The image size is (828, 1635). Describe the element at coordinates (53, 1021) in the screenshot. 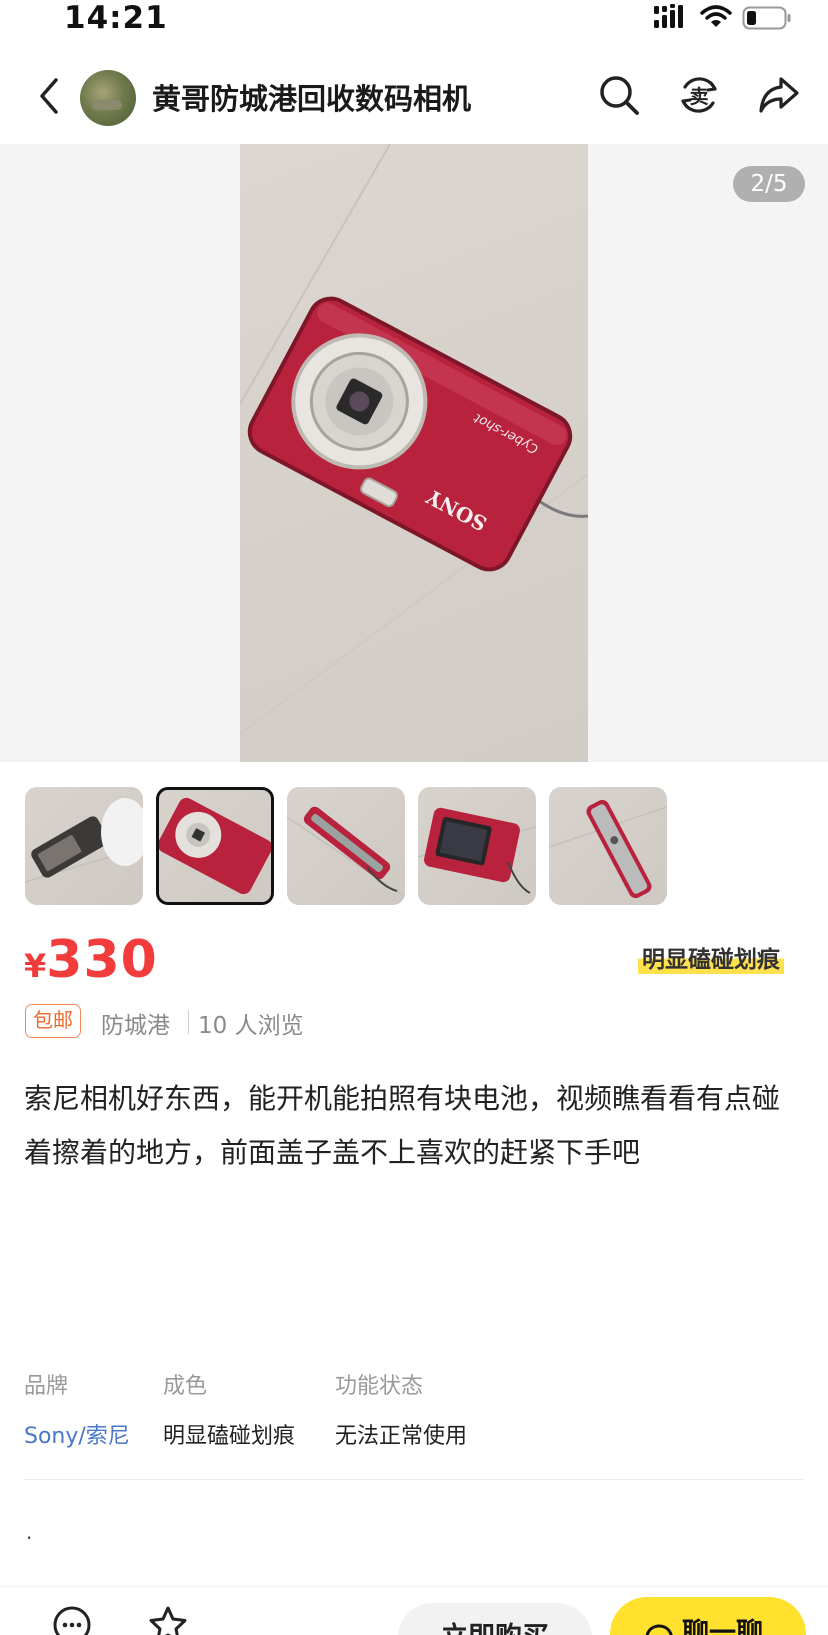

I see `free-shipping-badge: 包邮` at that location.